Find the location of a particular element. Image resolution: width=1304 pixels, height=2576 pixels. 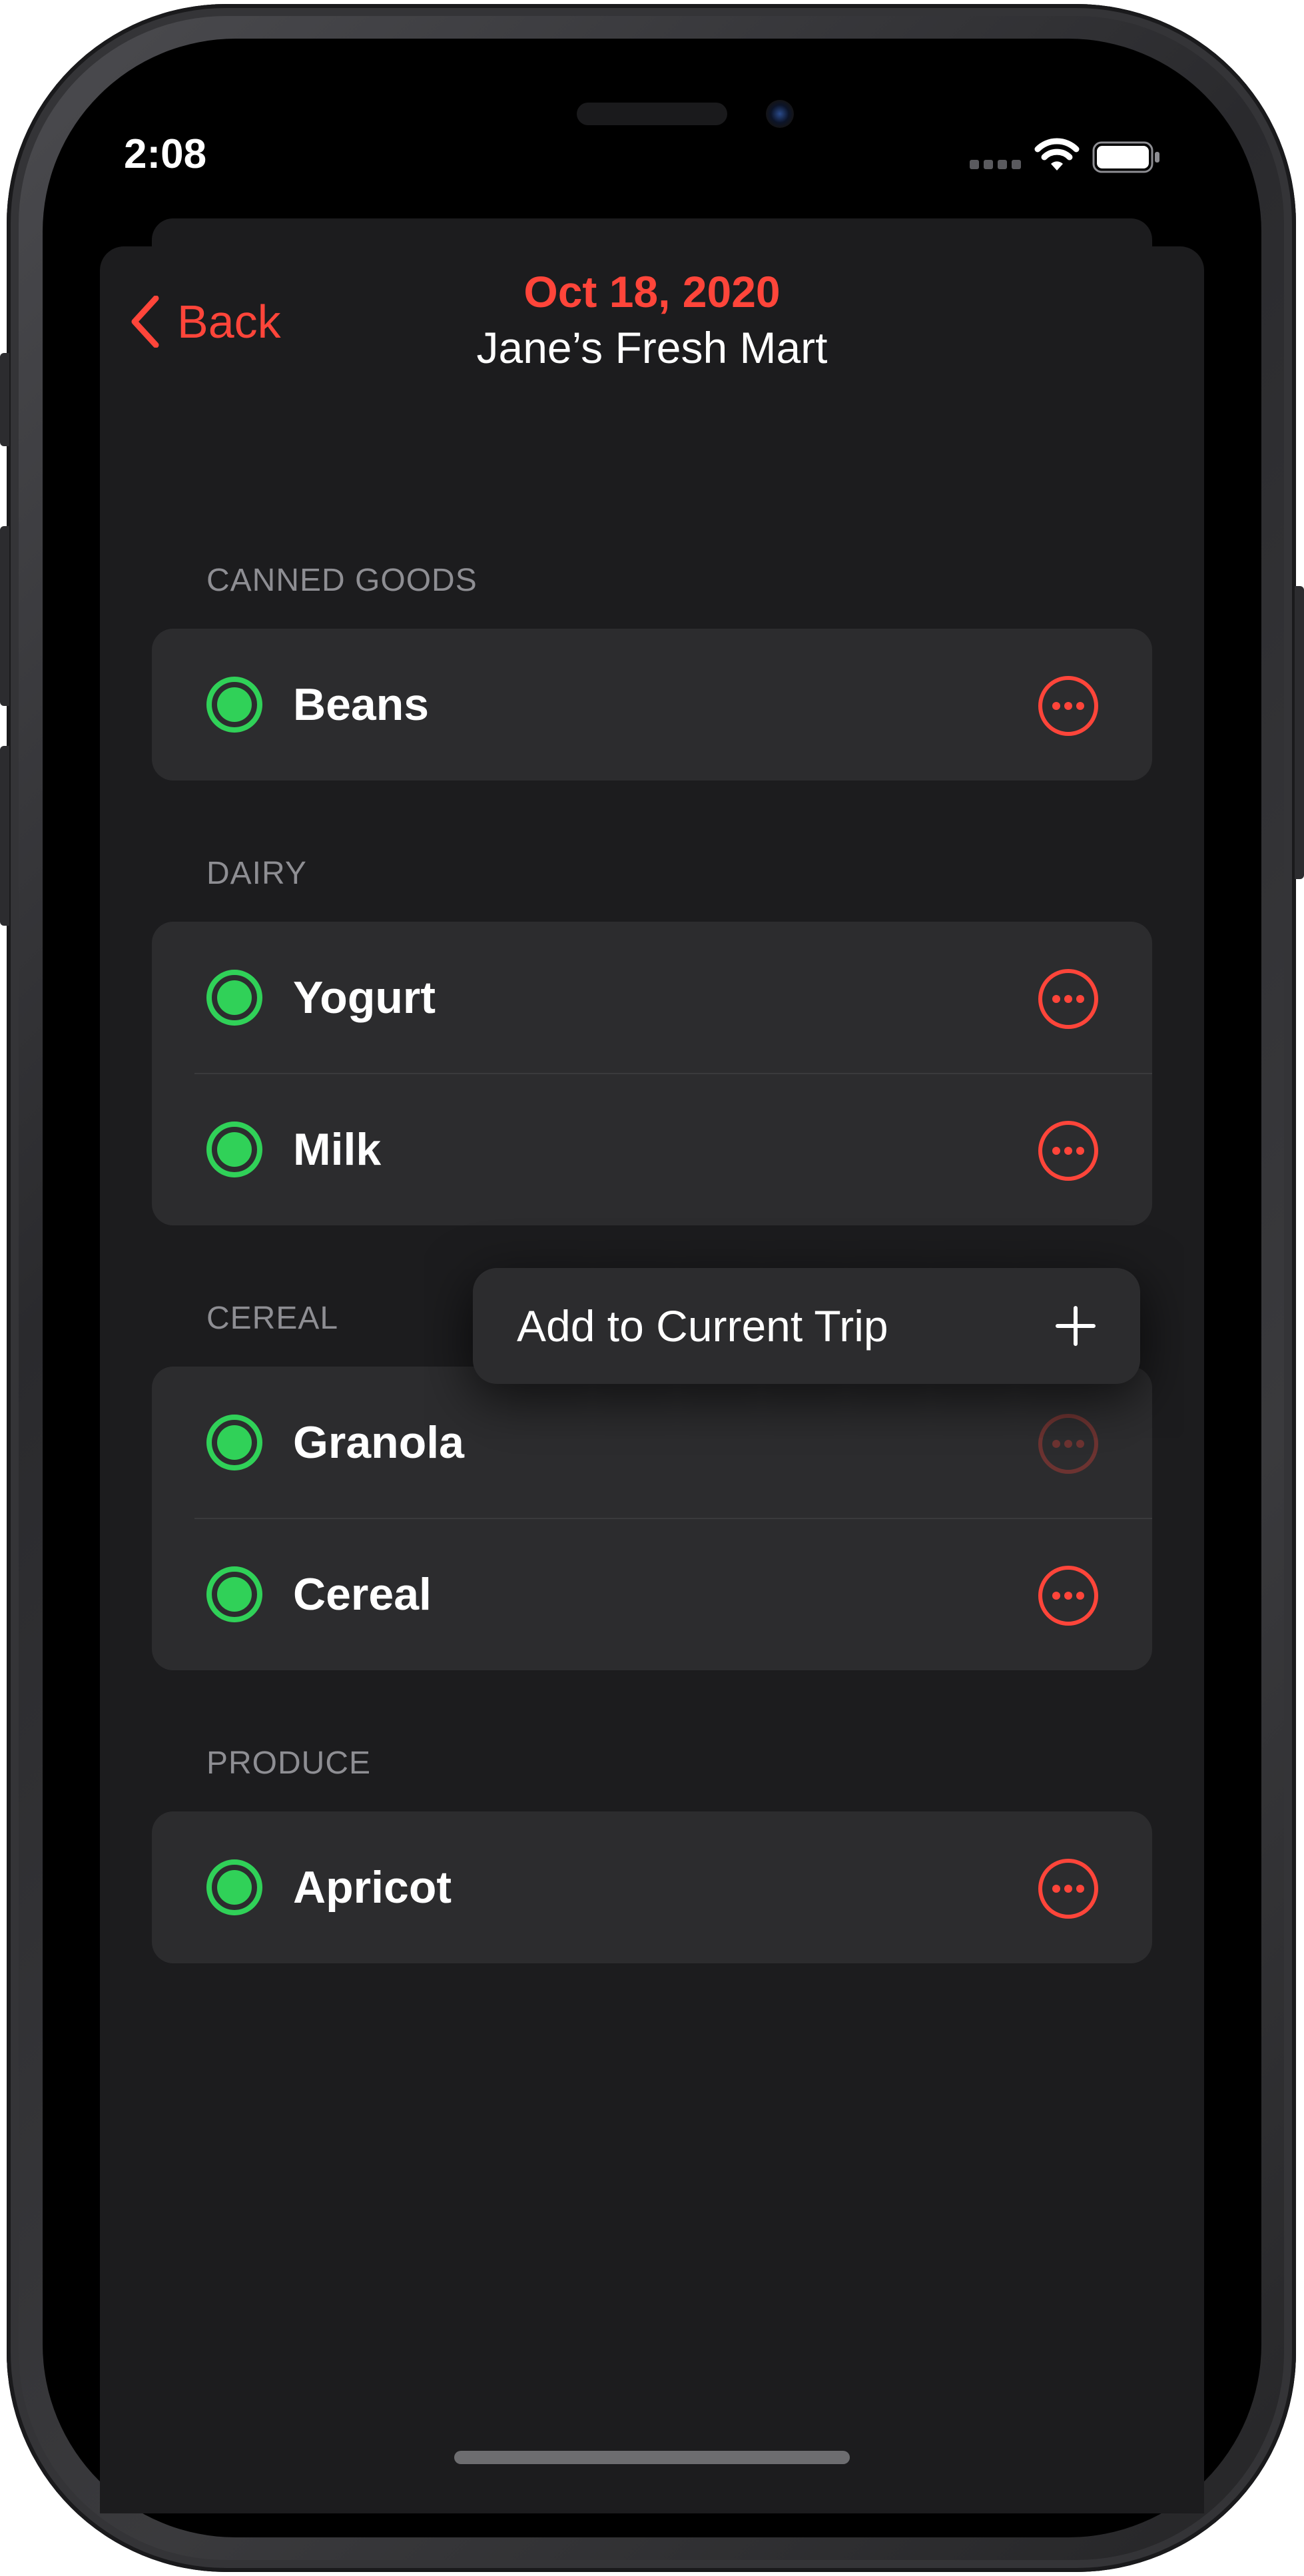

item-name: Apricot is located at coordinates (372, 1887).